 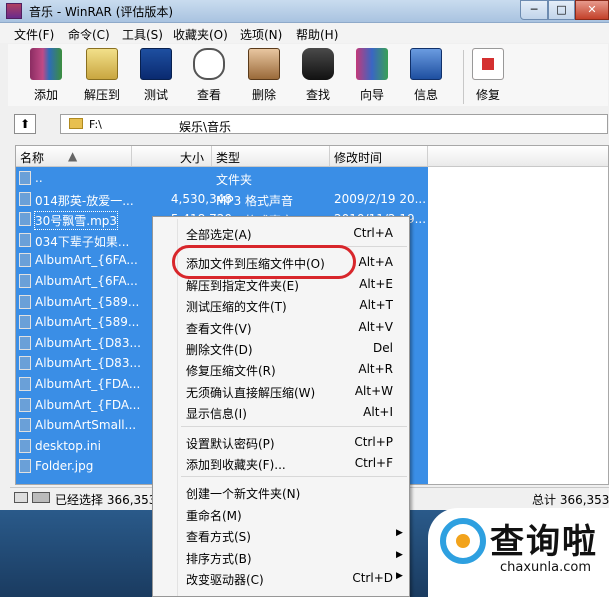 What do you see at coordinates (25, 124) in the screenshot?
I see `up-folder-button: ⬆` at bounding box center [25, 124].